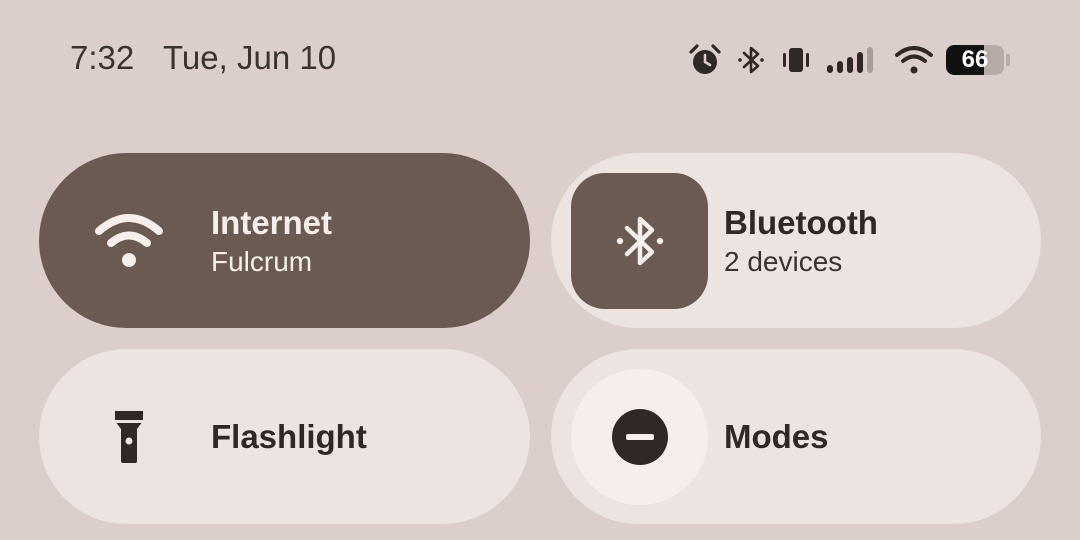  Describe the element at coordinates (262, 261) in the screenshot. I see `internet-tile-subtitle: Fulcrum` at that location.